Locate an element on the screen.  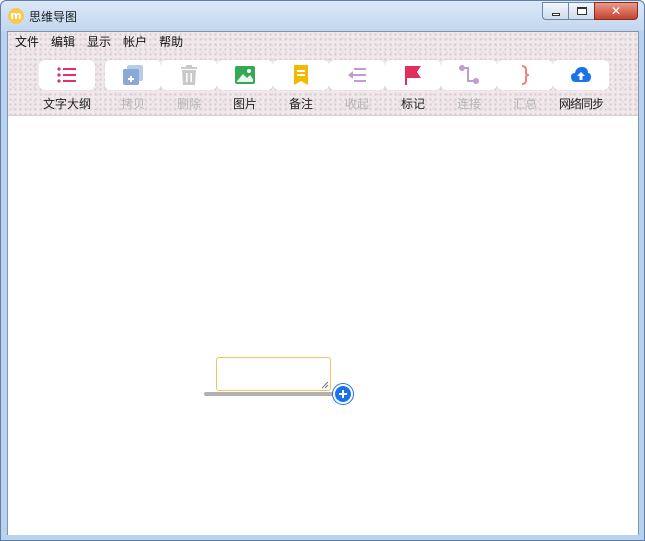
window-controls: ✕ is located at coordinates (590, 11).